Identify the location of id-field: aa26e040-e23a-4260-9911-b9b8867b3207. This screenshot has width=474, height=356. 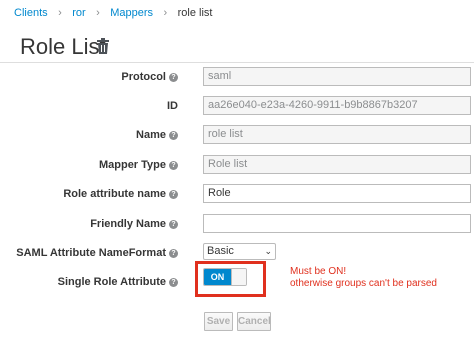
(337, 105).